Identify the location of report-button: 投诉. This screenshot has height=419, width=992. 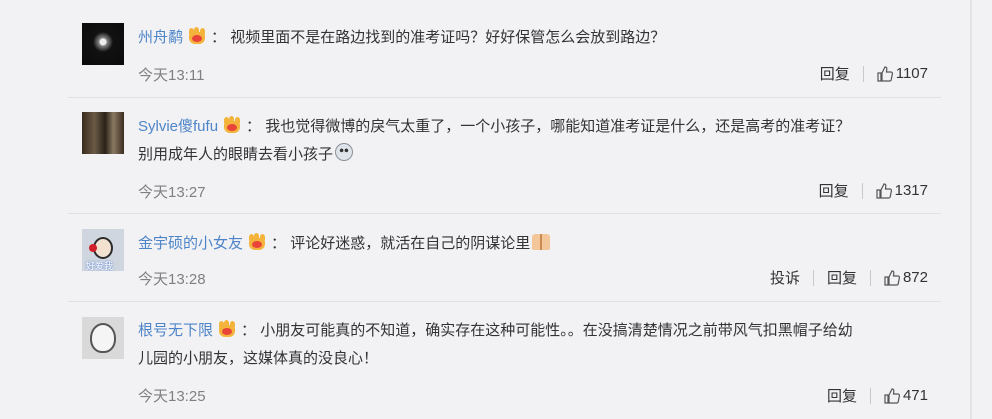
(785, 277).